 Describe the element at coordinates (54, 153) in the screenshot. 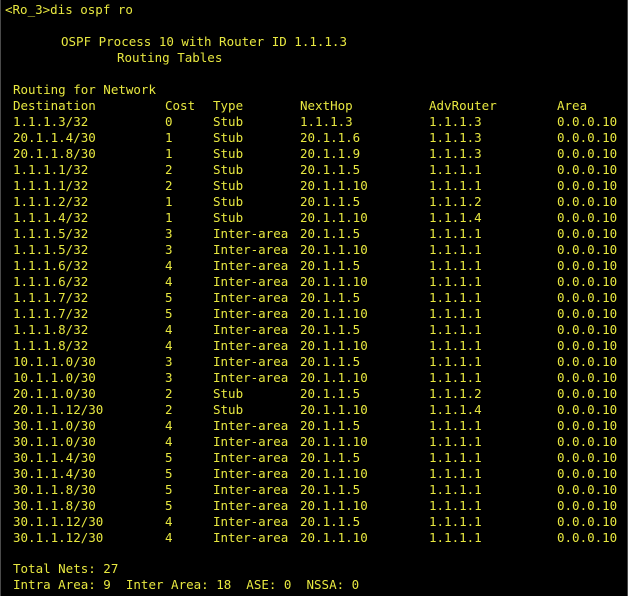

I see `cell-destination: 20.1.1.8/30` at that location.